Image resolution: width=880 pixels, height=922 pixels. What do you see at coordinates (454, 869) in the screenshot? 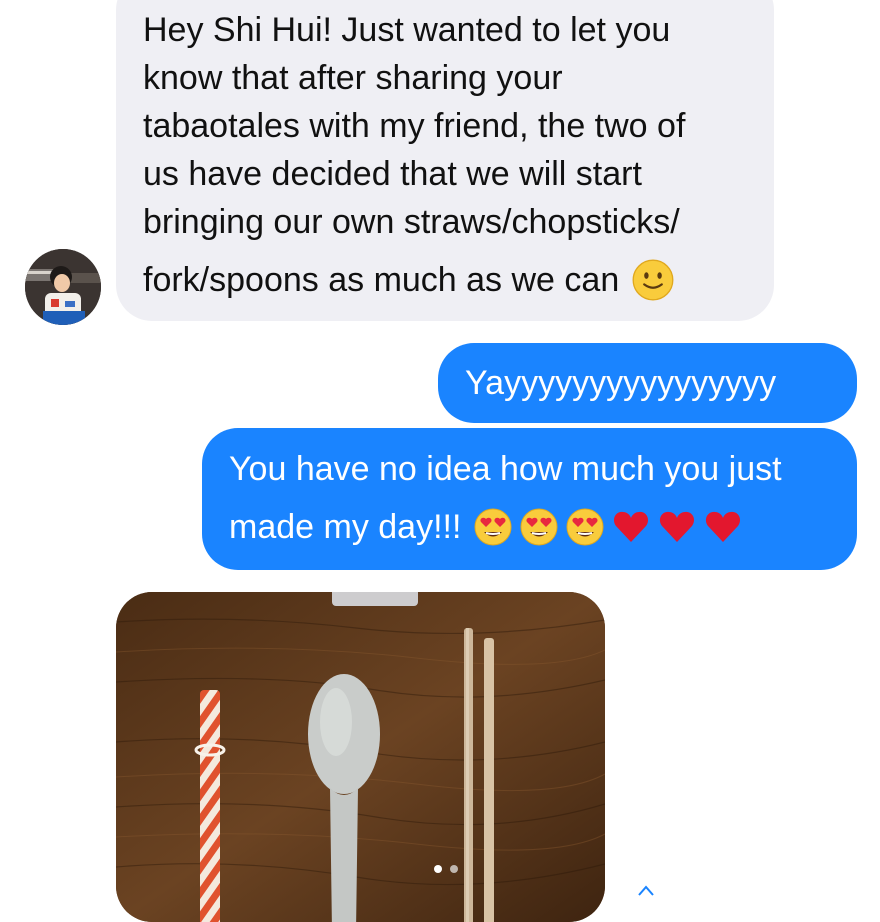
I see `page-dot` at bounding box center [454, 869].